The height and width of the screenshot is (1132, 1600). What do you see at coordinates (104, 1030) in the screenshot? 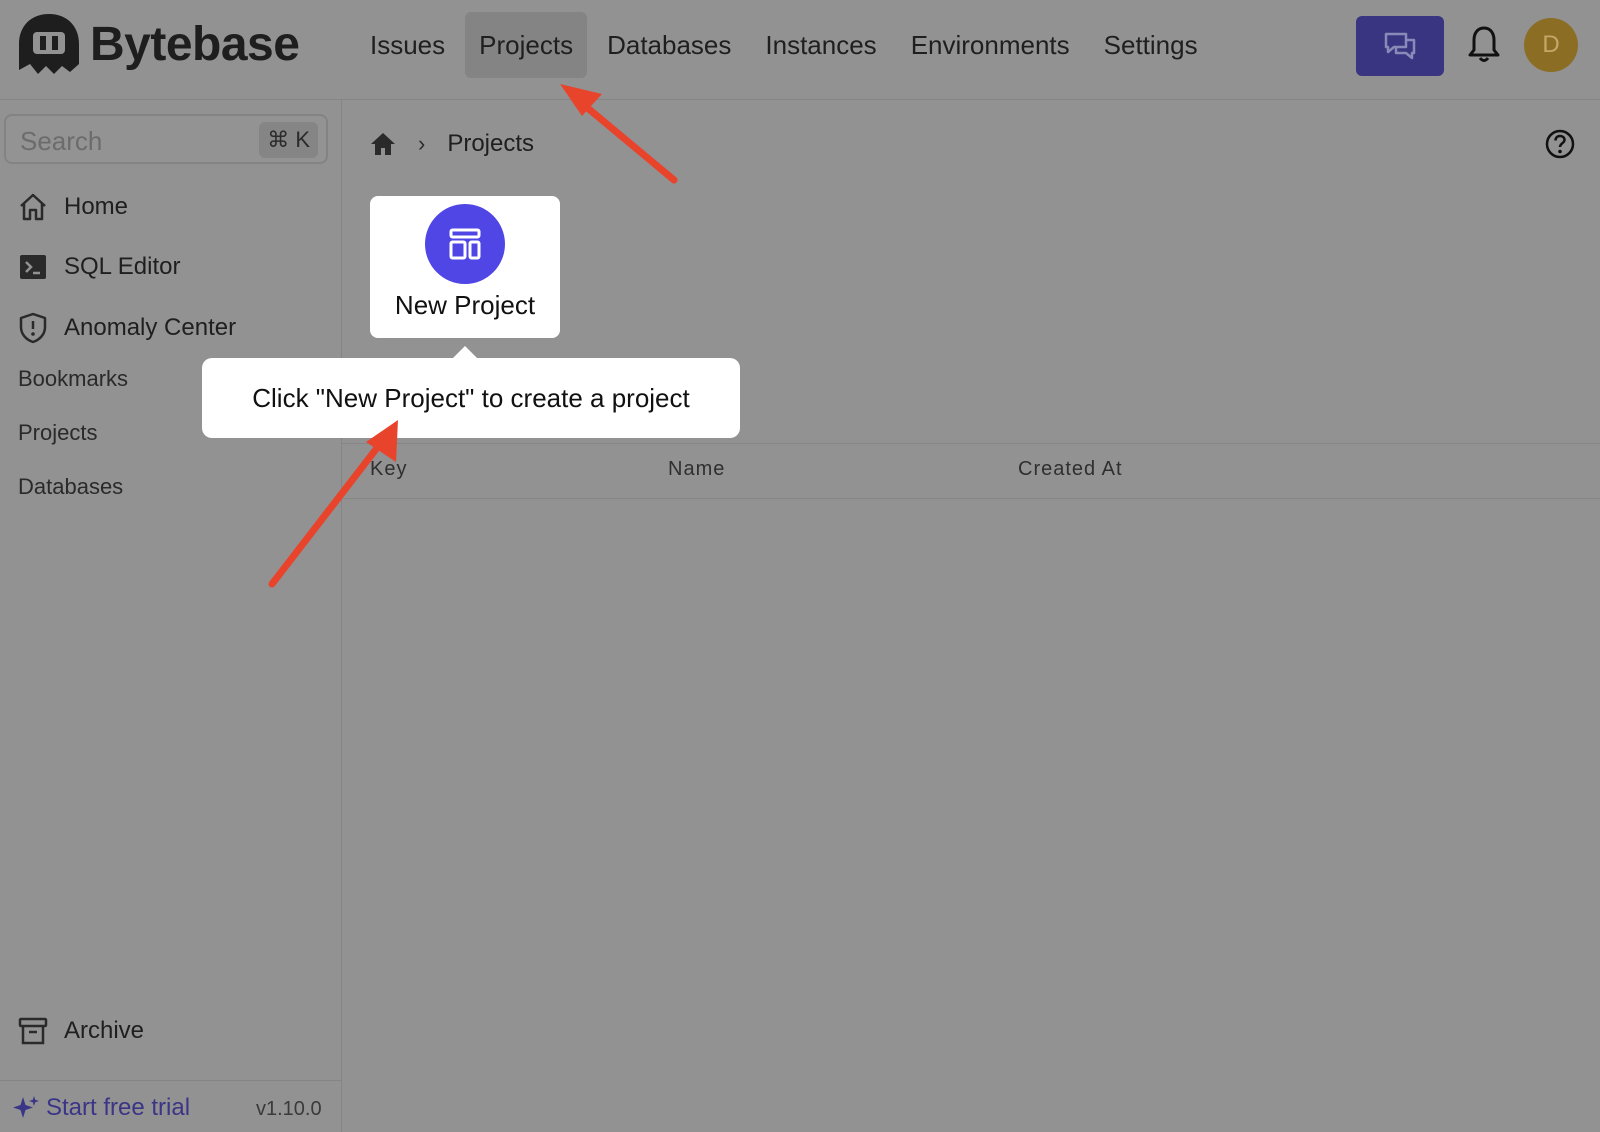
I see `sidebar-item-label: Archive` at bounding box center [104, 1030].